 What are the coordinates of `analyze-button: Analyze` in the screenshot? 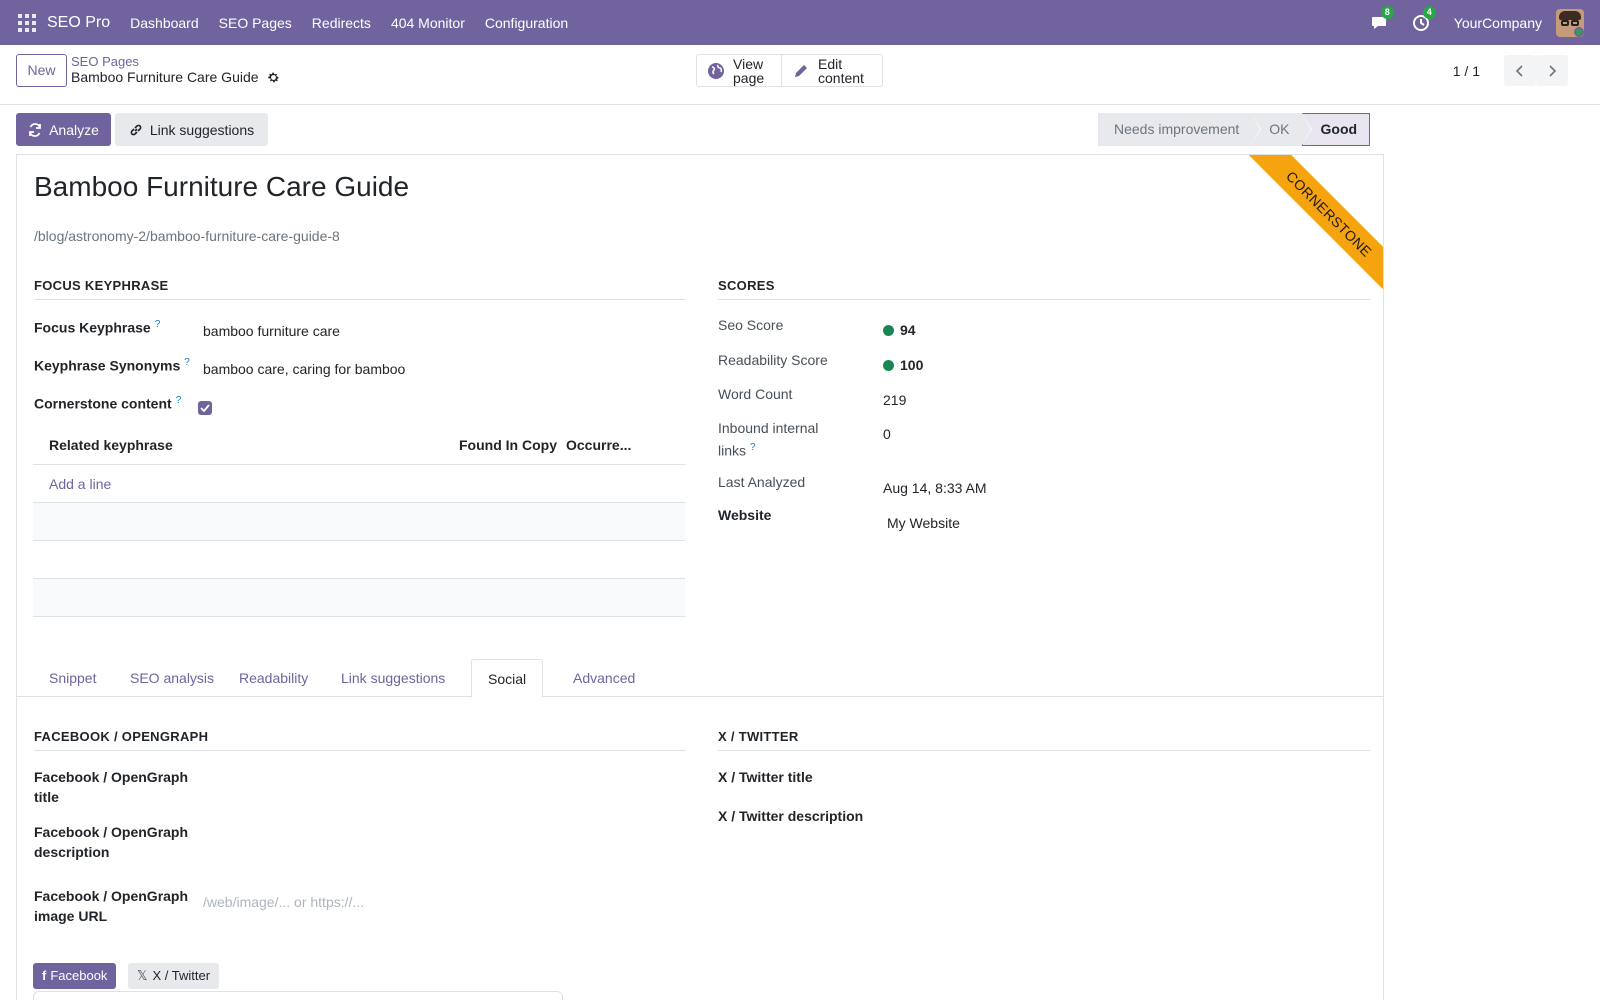 It's located at (63, 129).